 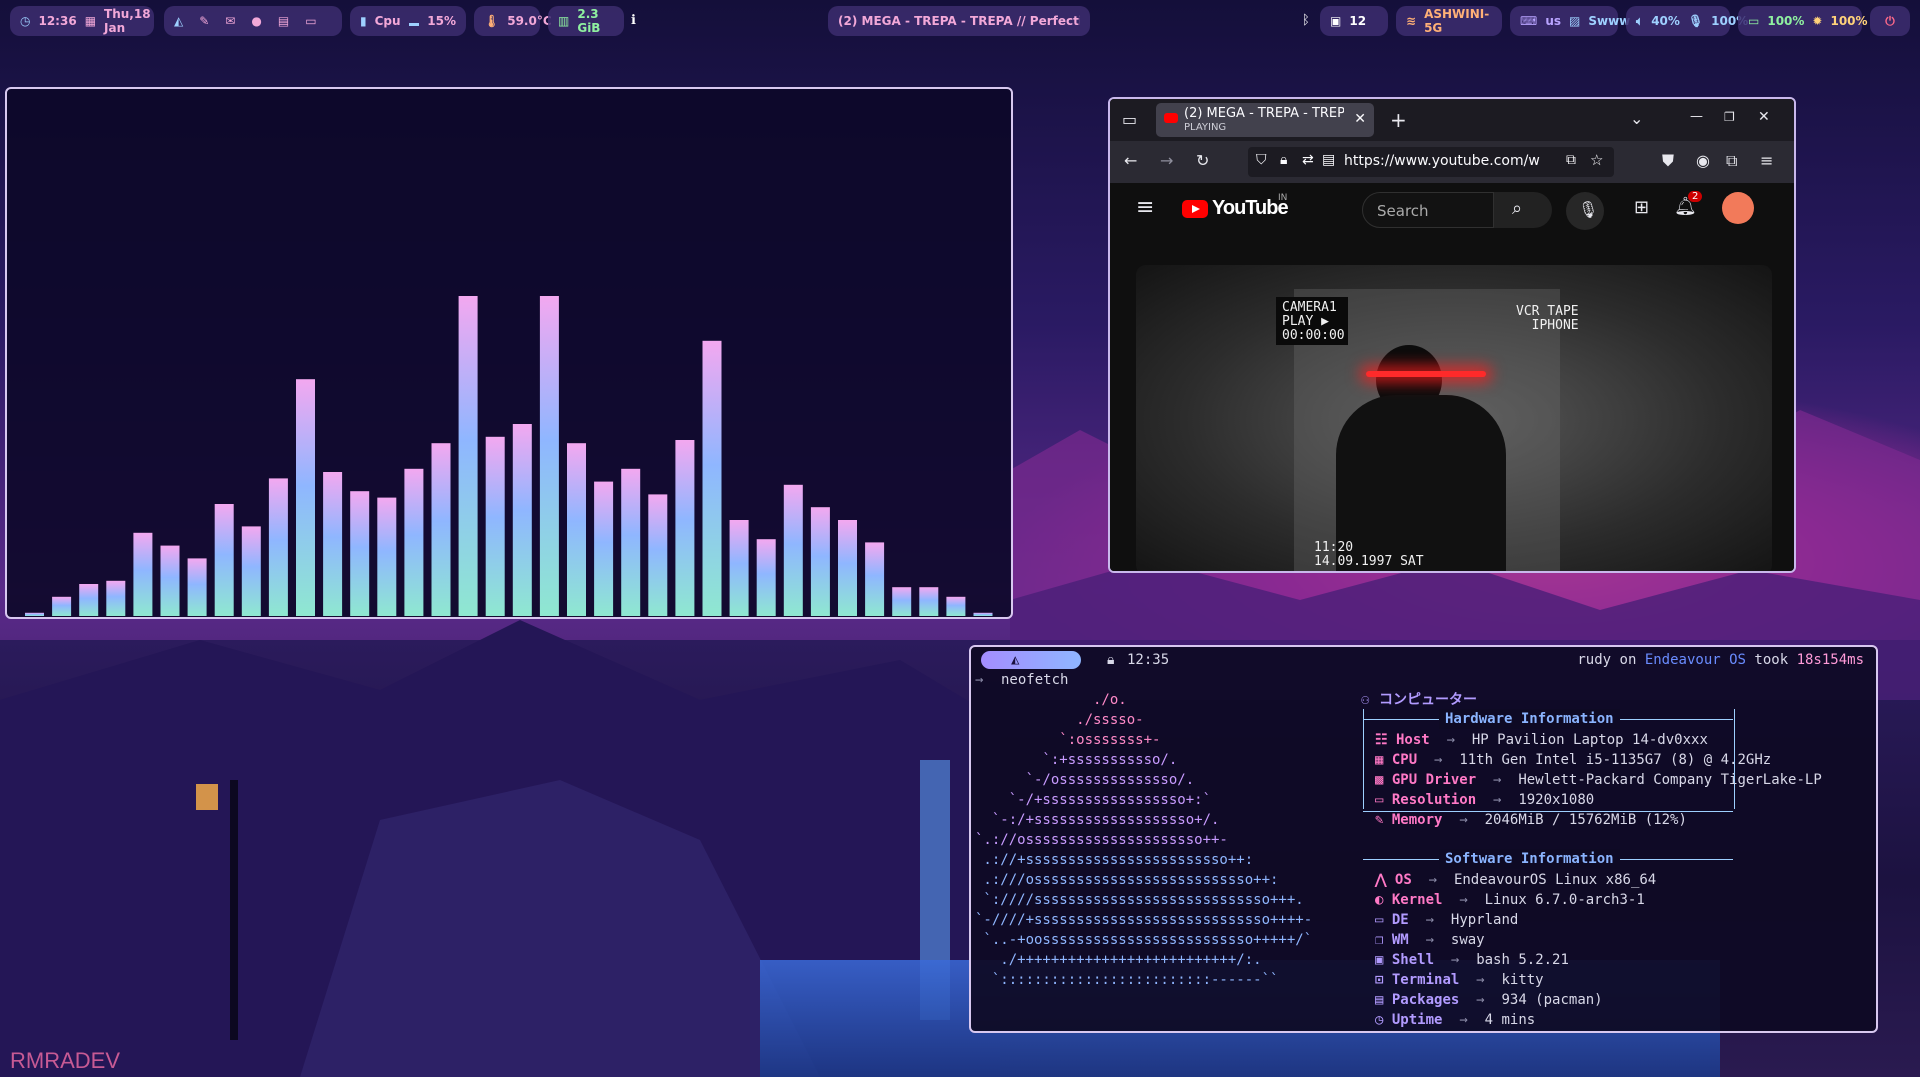 What do you see at coordinates (1455, 1020) in the screenshot?
I see `software-row: ◷ Uptime → 4 mins` at bounding box center [1455, 1020].